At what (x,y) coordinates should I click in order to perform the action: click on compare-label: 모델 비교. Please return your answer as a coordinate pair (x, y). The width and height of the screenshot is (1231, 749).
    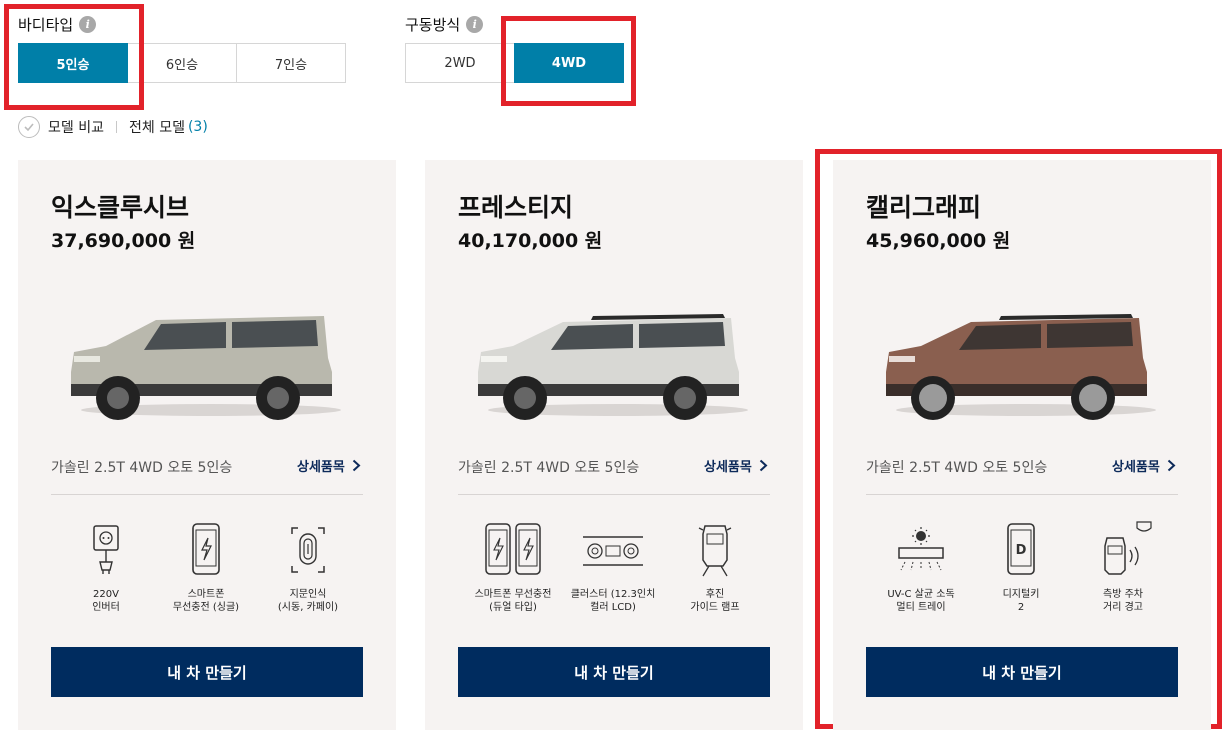
    Looking at the image, I should click on (76, 127).